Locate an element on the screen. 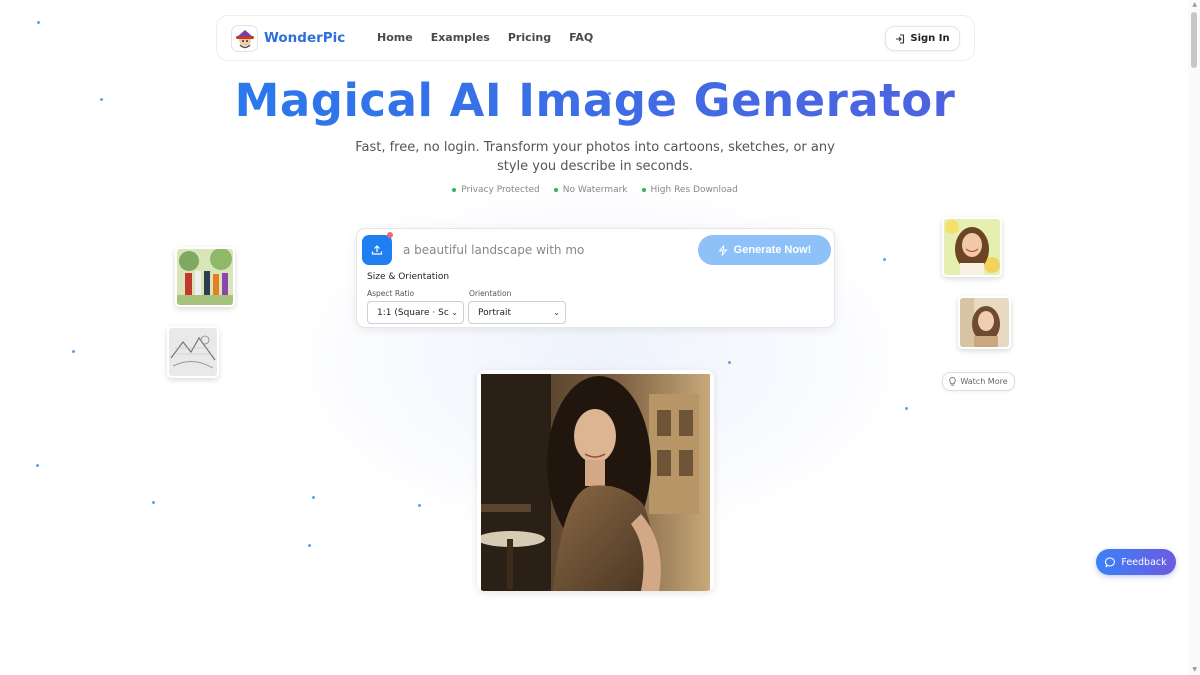  scroll-down-icon: ▼ is located at coordinates (1194, 669).